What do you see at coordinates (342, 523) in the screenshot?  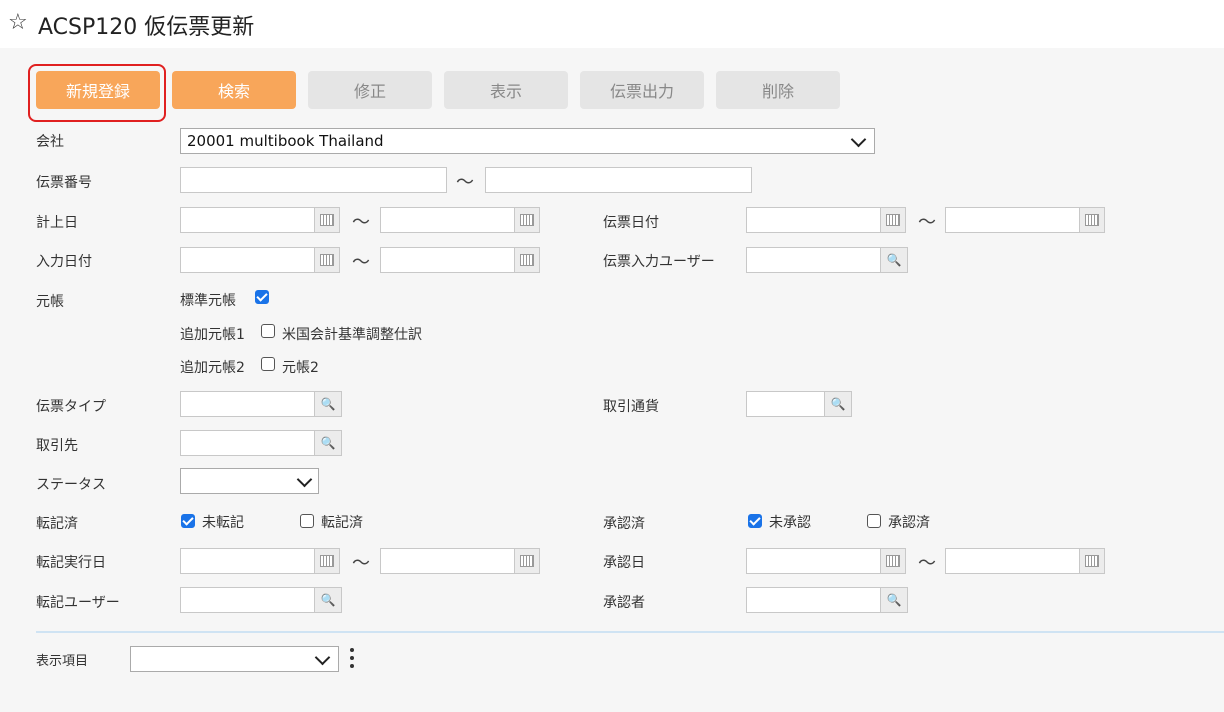 I see `posted-option-label: 転記済` at bounding box center [342, 523].